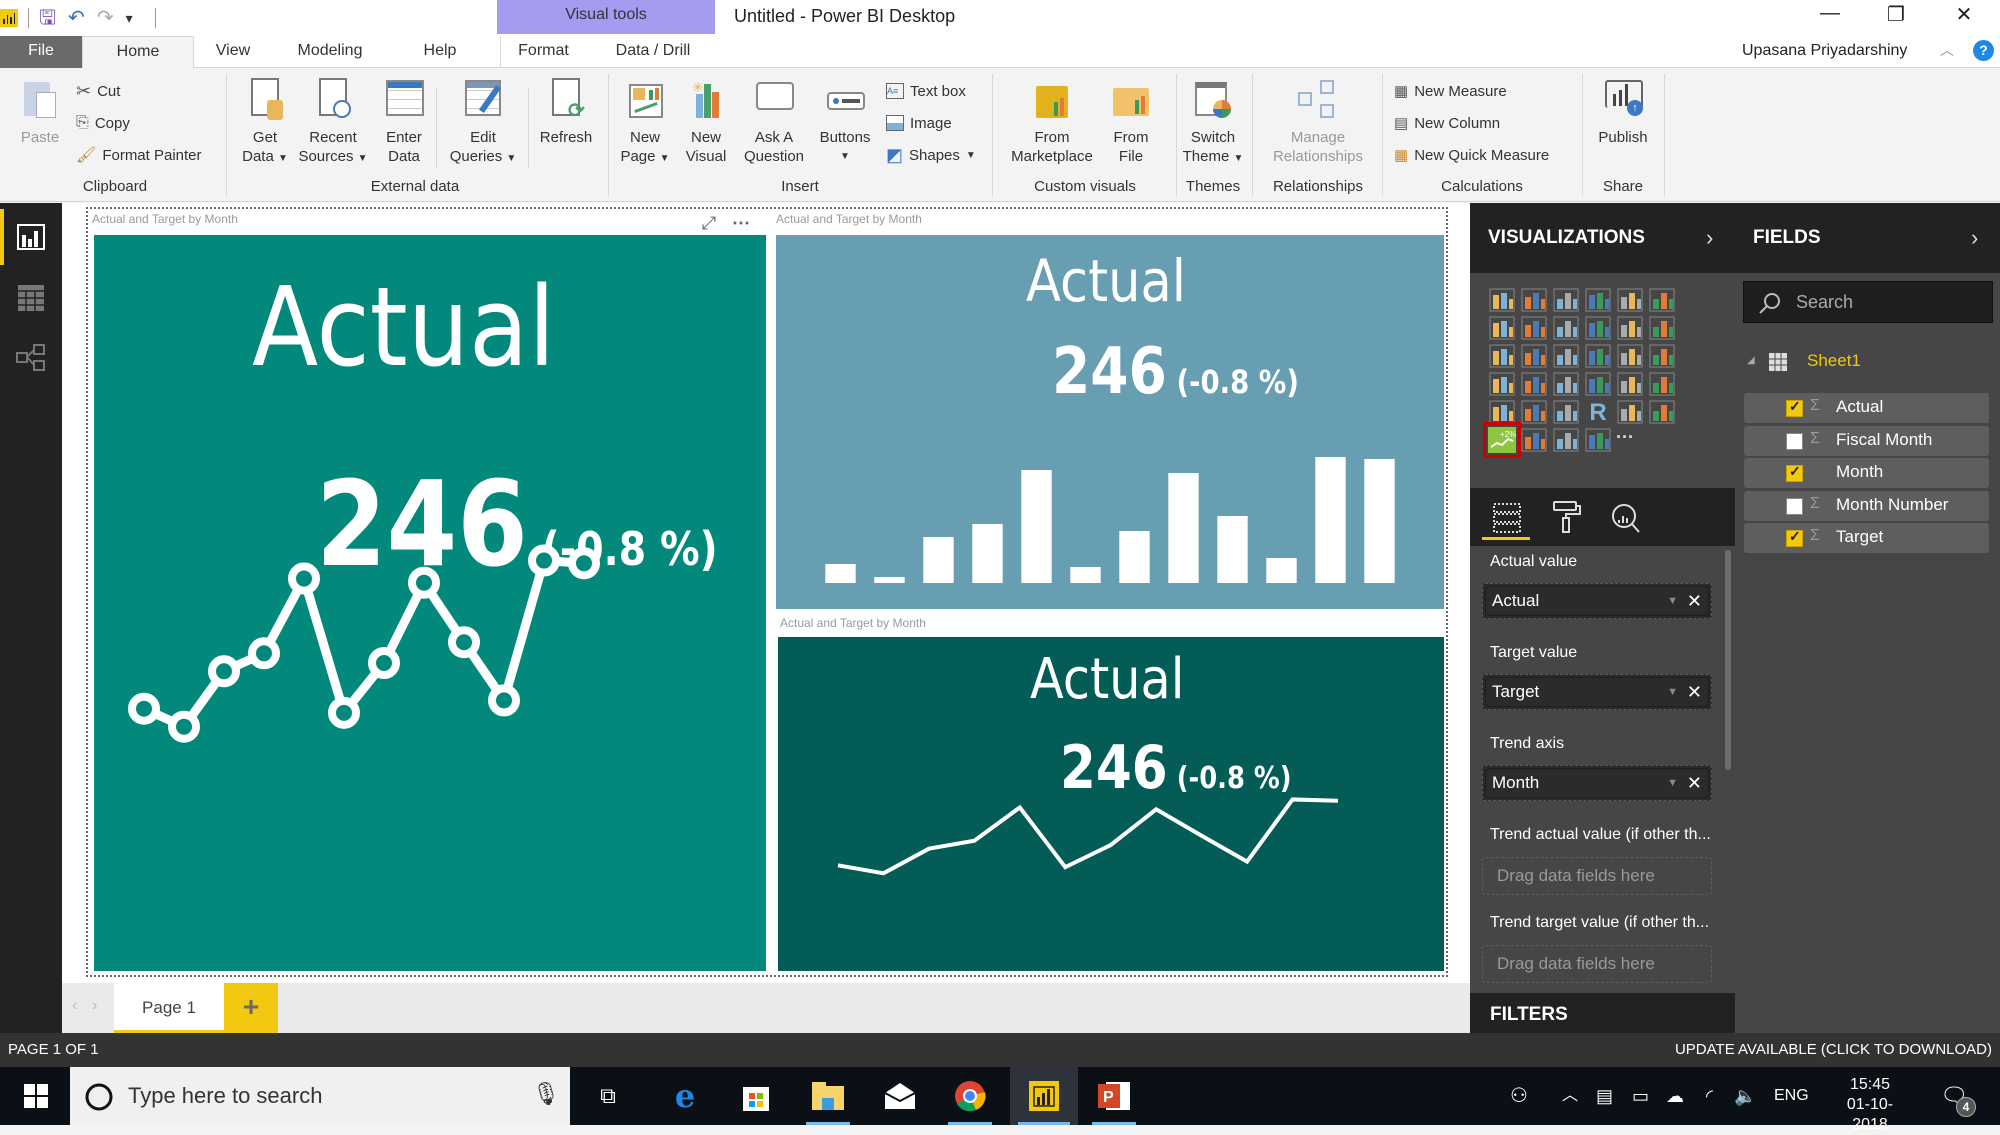  What do you see at coordinates (1598, 328) in the screenshot?
I see `viz-line-clustered-column-icon` at bounding box center [1598, 328].